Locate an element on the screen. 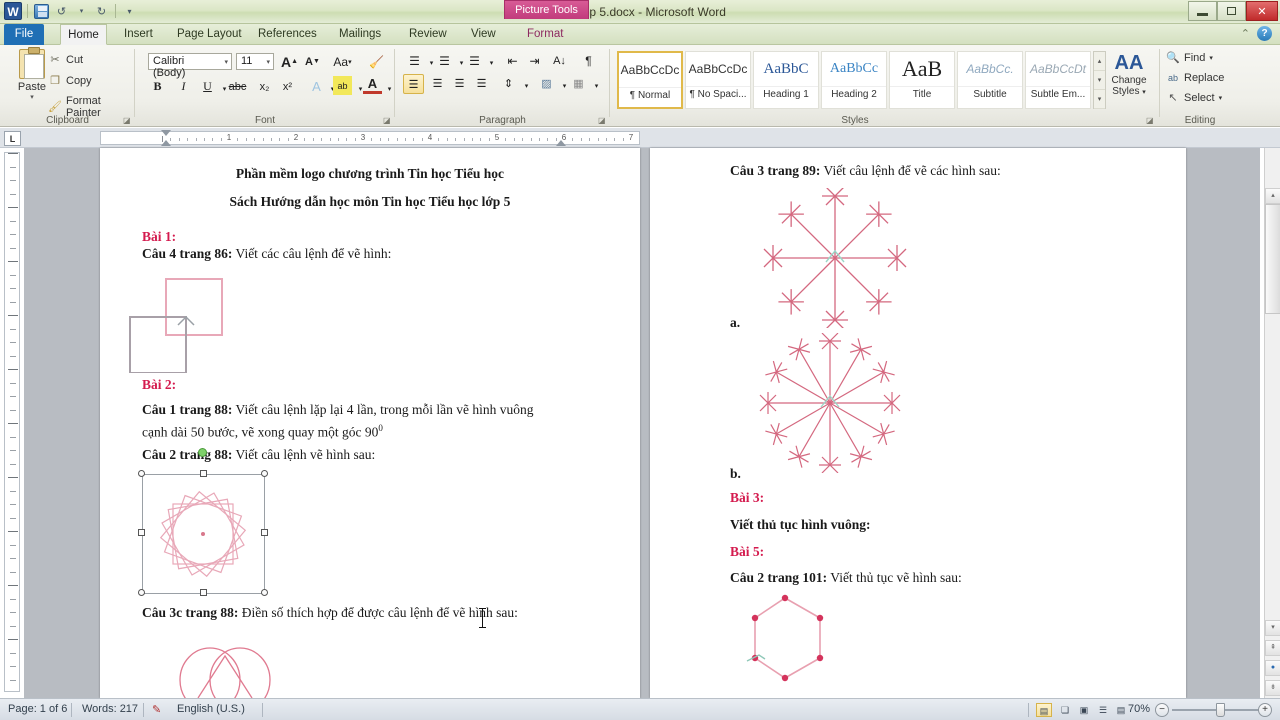 Image resolution: width=1280 pixels, height=720 pixels. resize-handle-n is located at coordinates (203, 473).